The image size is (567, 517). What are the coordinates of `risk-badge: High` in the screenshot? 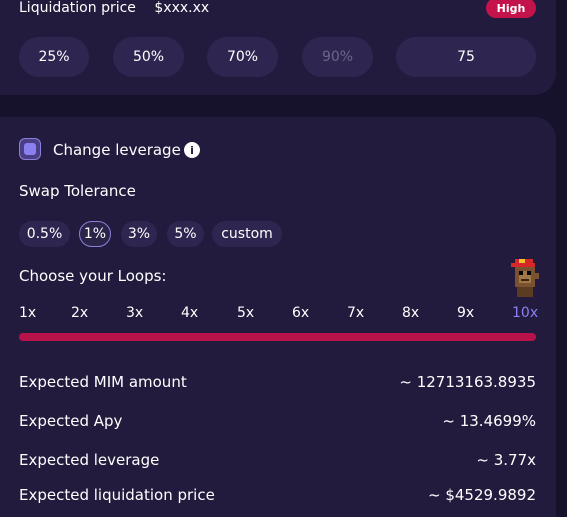 It's located at (511, 9).